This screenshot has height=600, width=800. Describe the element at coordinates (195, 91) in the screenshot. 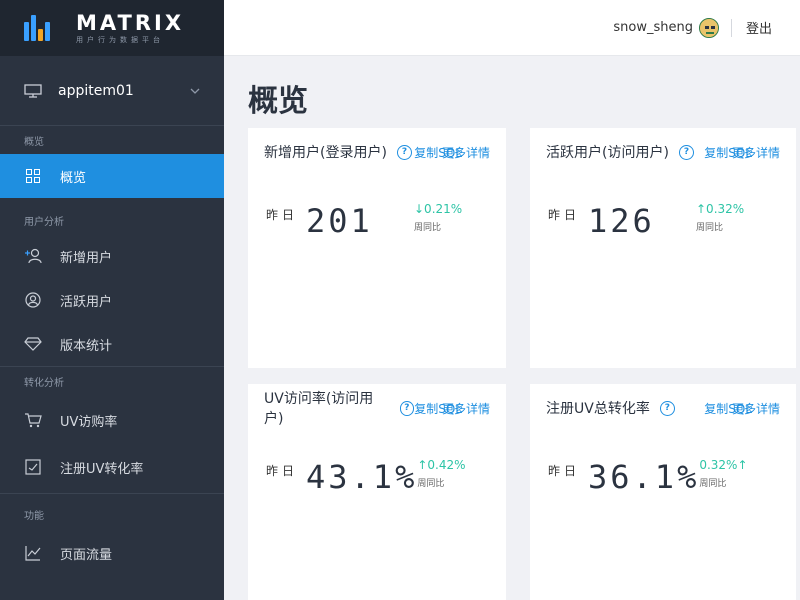

I see `chevron-down-icon` at that location.